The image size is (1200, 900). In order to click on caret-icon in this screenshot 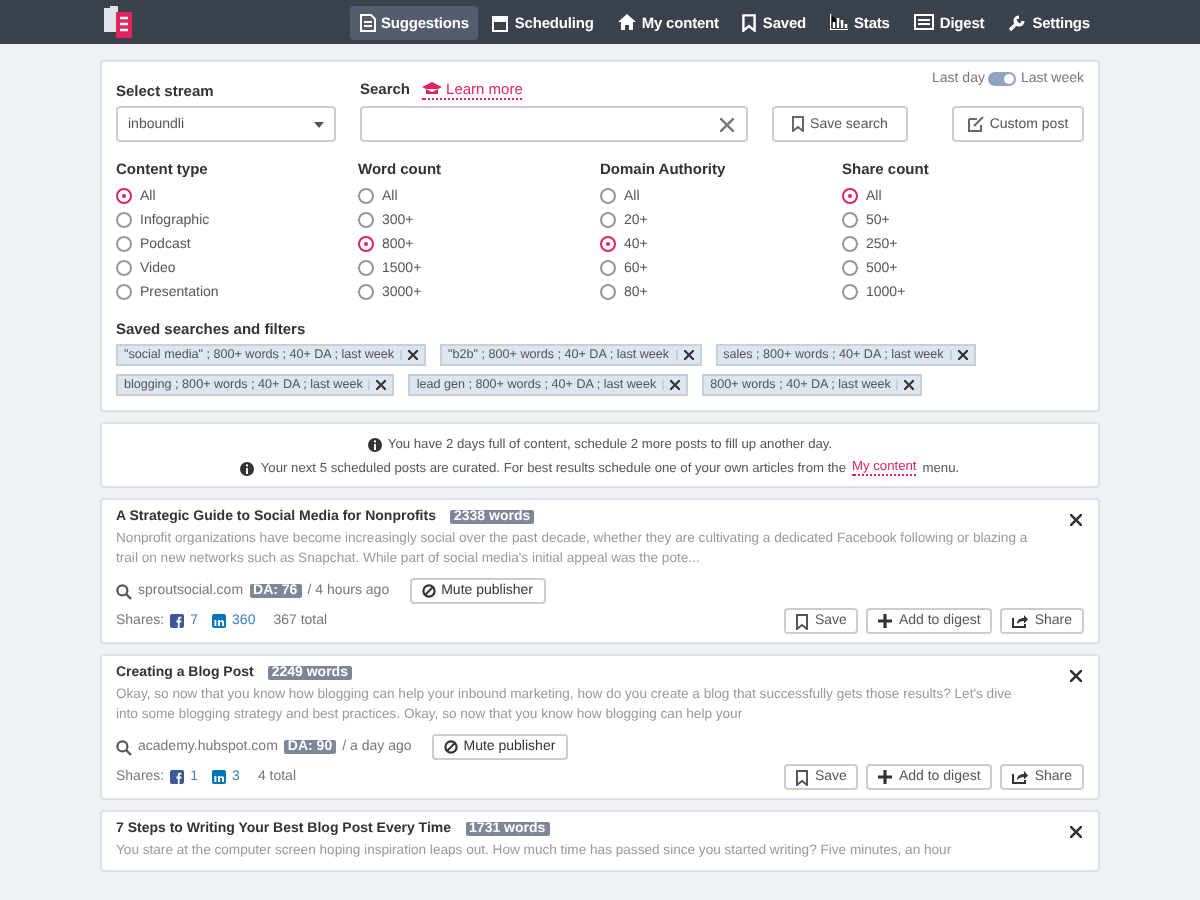, I will do `click(319, 124)`.